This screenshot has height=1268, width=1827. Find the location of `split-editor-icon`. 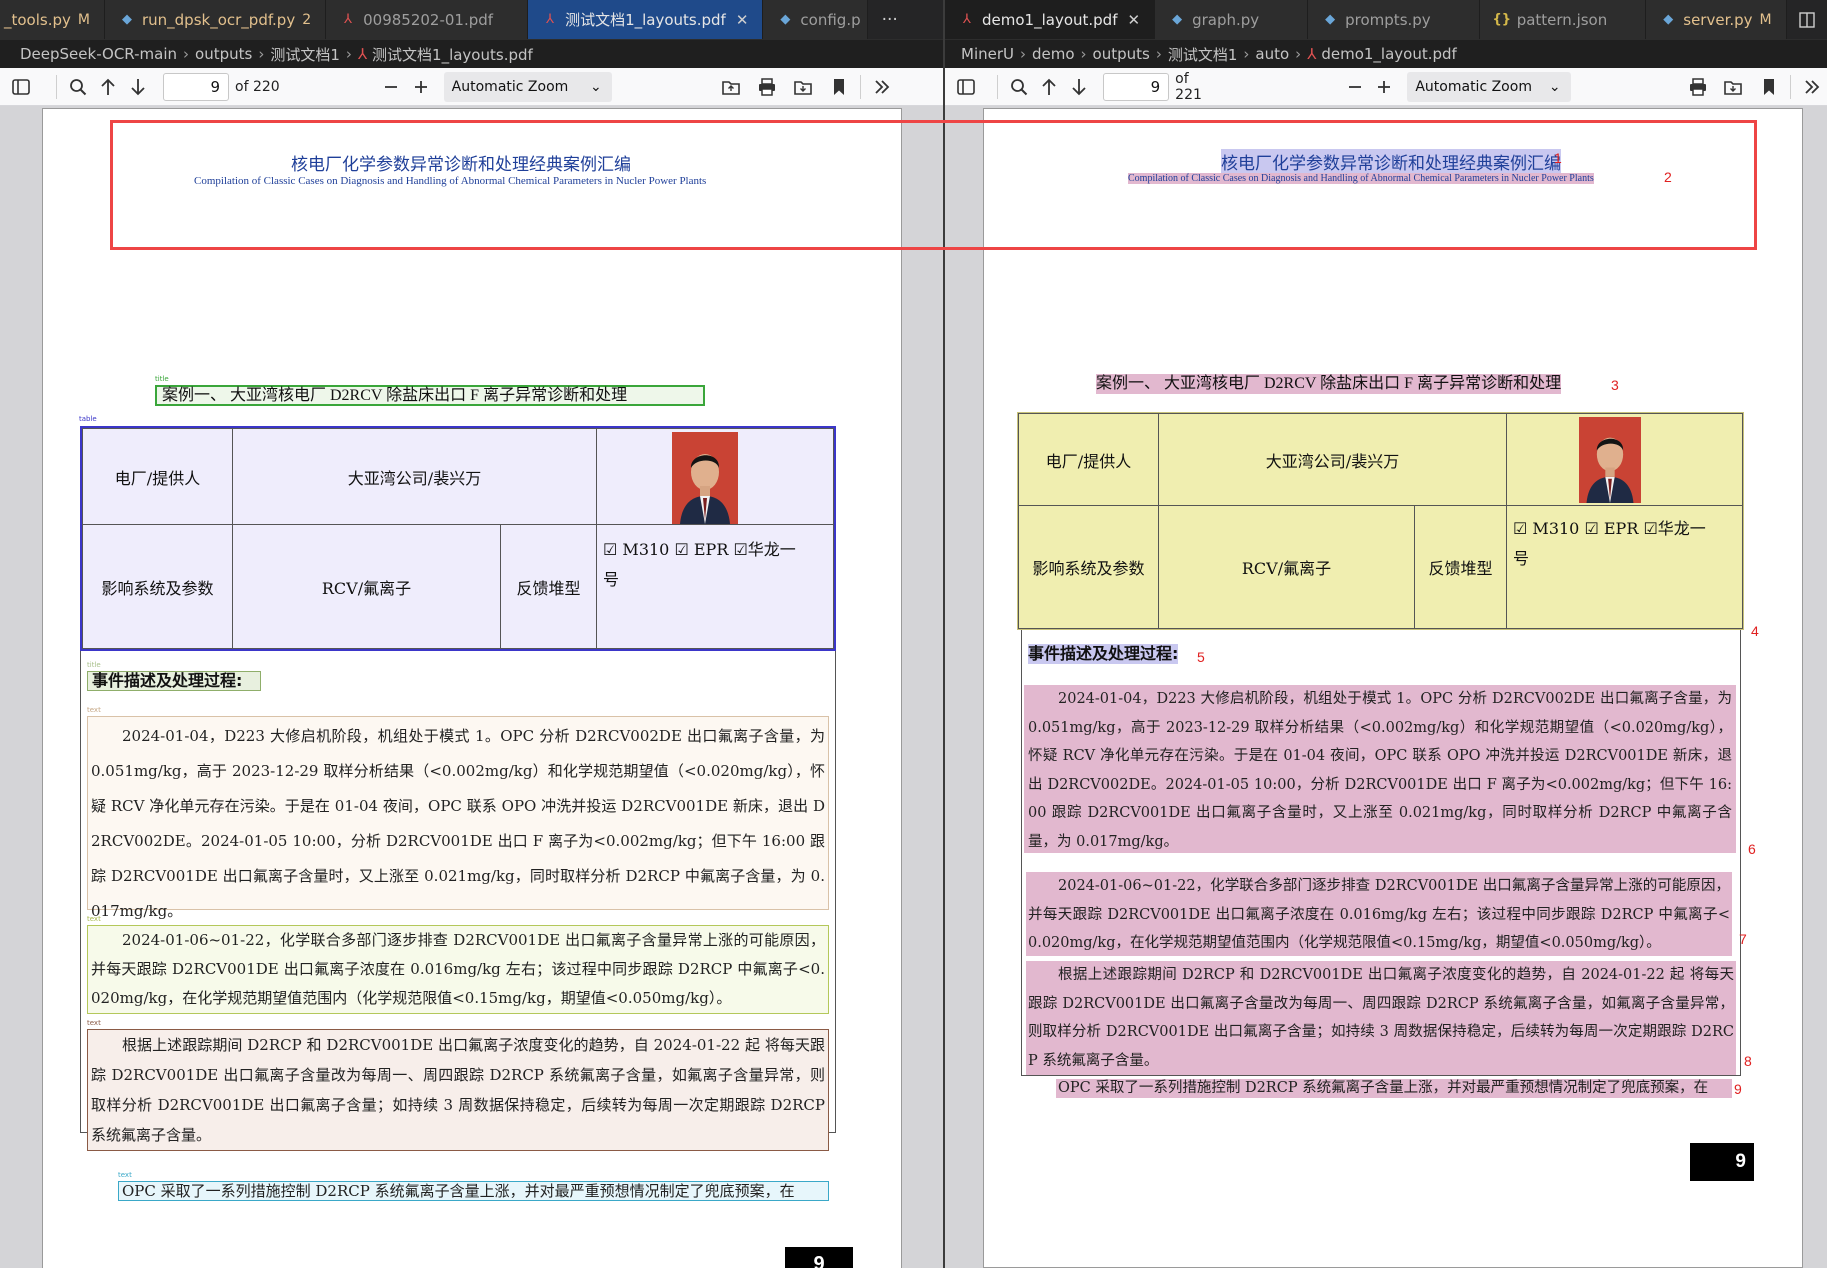

split-editor-icon is located at coordinates (1807, 19).